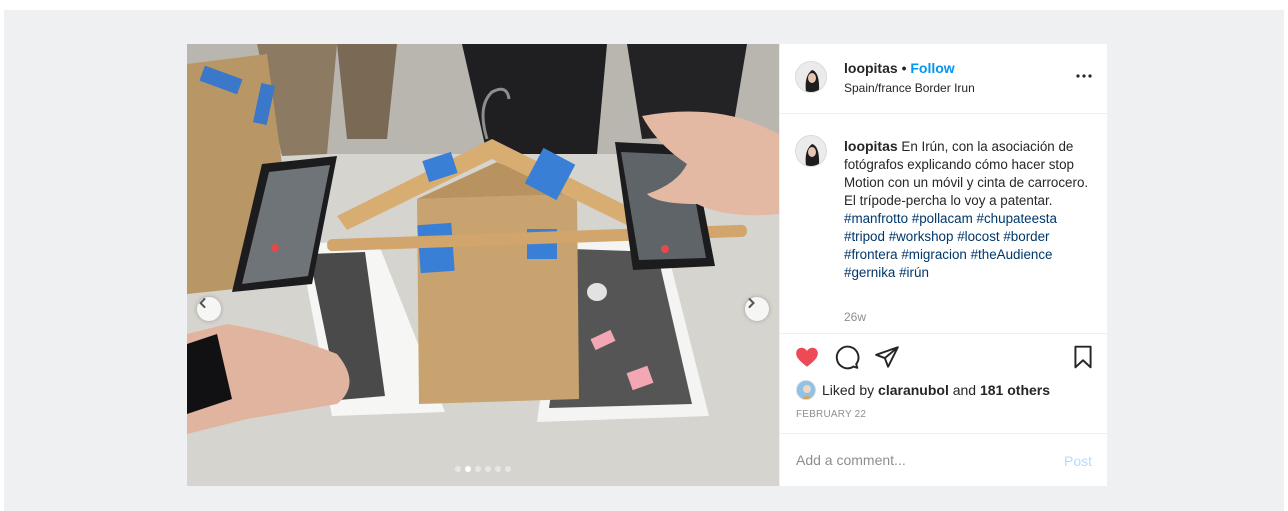 Image resolution: width=1288 pixels, height=511 pixels. Describe the element at coordinates (202, 303) in the screenshot. I see `chevron-left-icon` at that location.